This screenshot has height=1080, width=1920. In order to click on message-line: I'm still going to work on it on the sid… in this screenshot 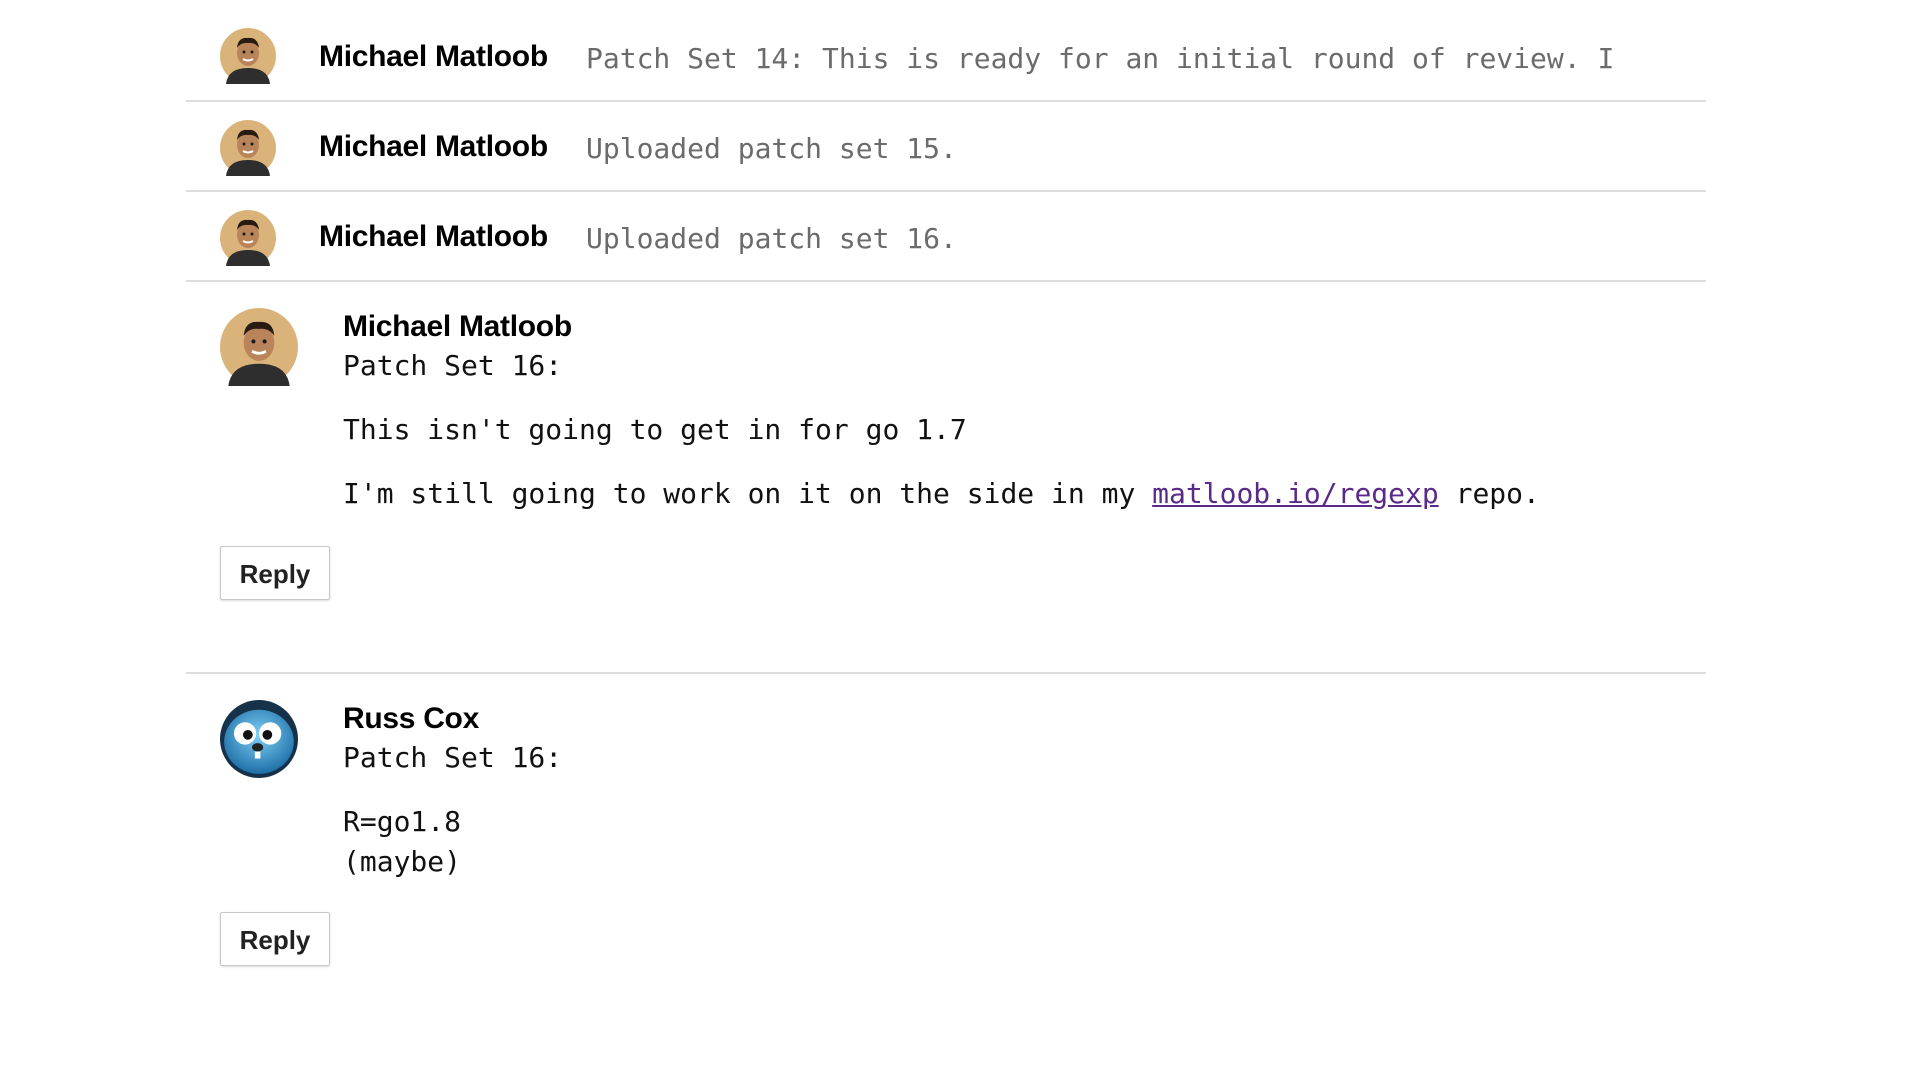, I will do `click(941, 494)`.